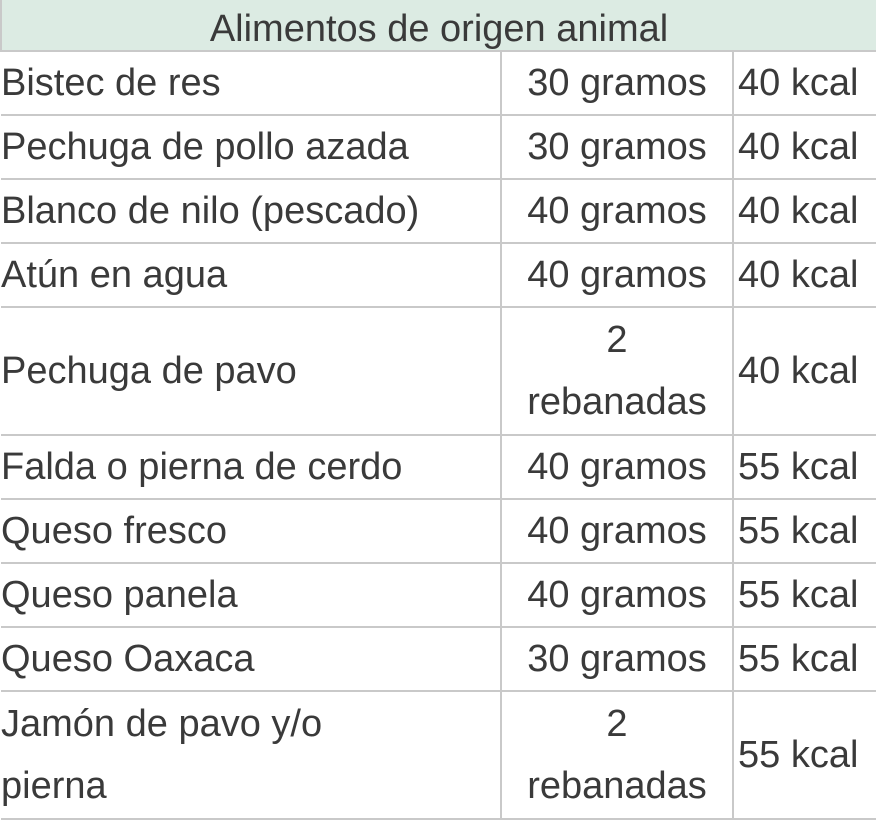 The height and width of the screenshot is (820, 876). I want to click on table-row: Pechuga de pollo azada 30 gramos 40 kcal, so click(438, 147).